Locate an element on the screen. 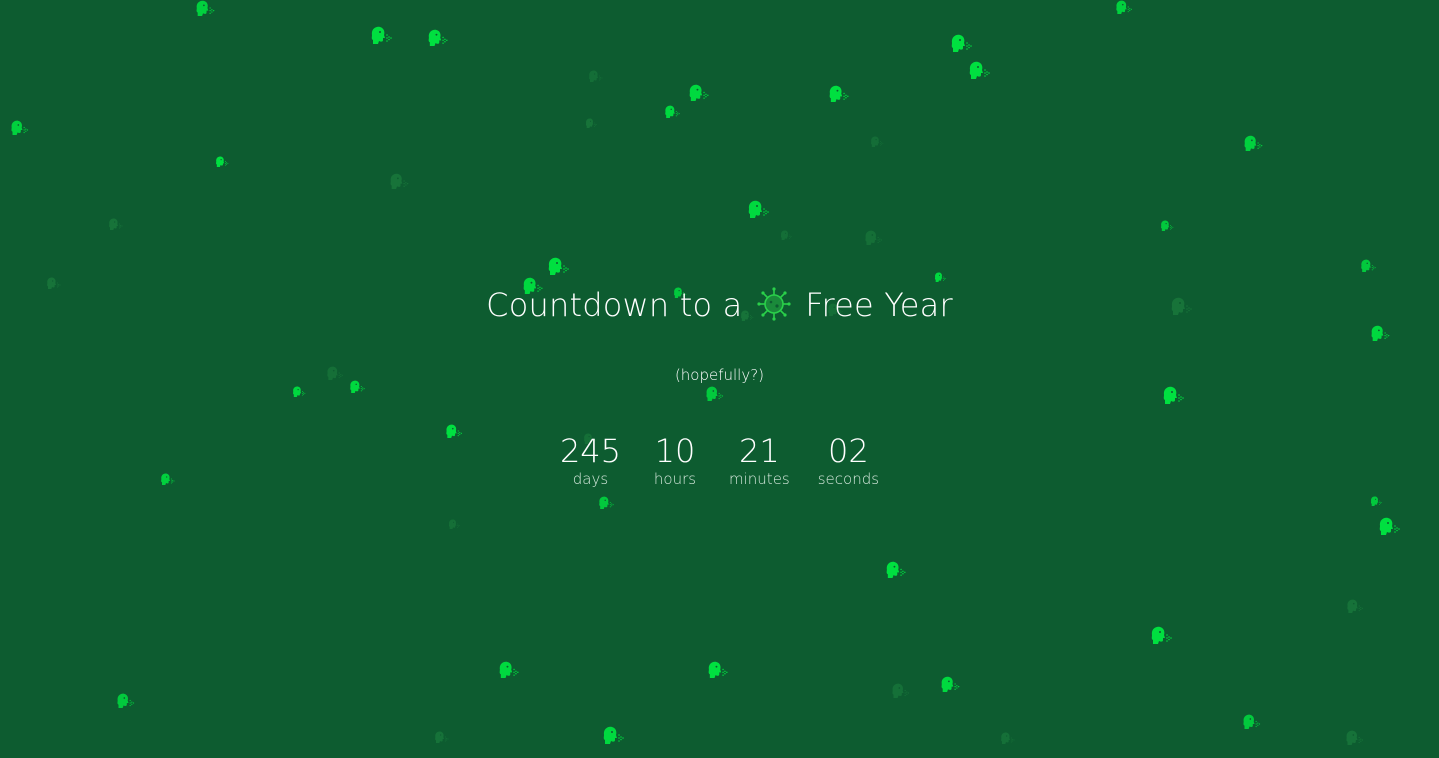 Image resolution: width=1439 pixels, height=758 pixels. countdown-seconds: 02 seconds is located at coordinates (848, 460).